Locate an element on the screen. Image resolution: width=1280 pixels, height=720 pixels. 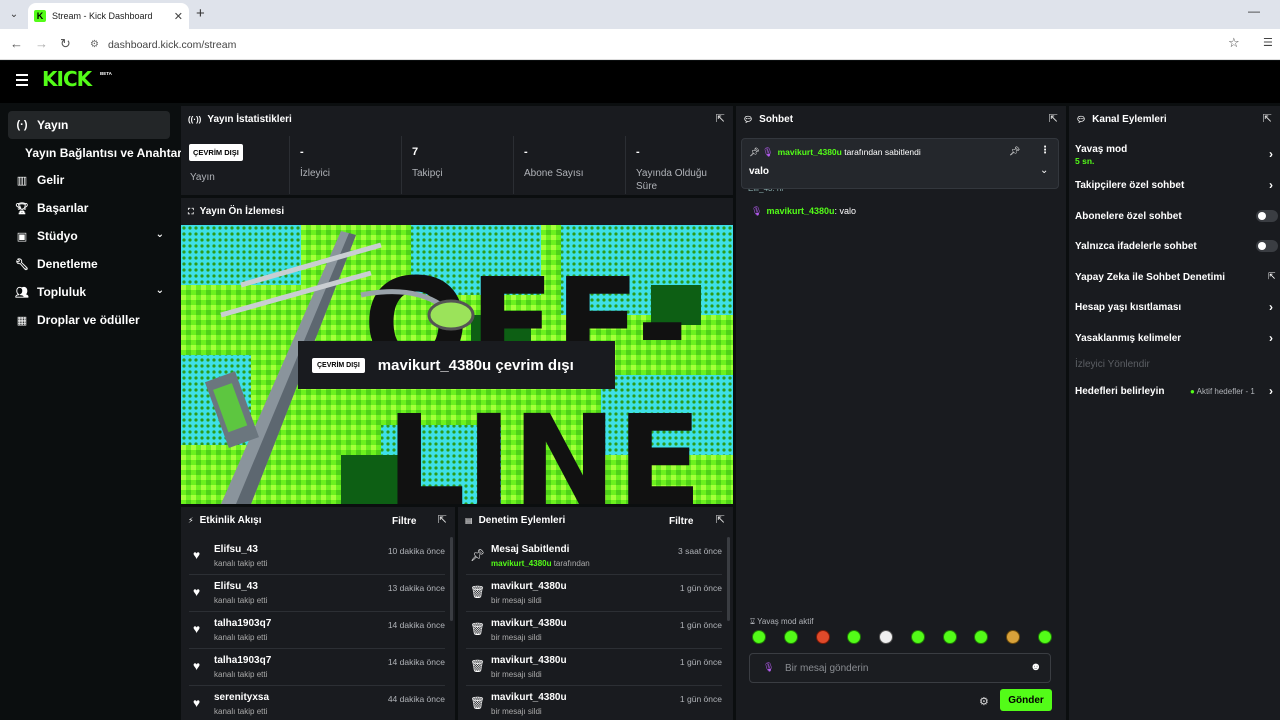
unpin-icon: 📌︎ is located at coordinates (1014, 151).